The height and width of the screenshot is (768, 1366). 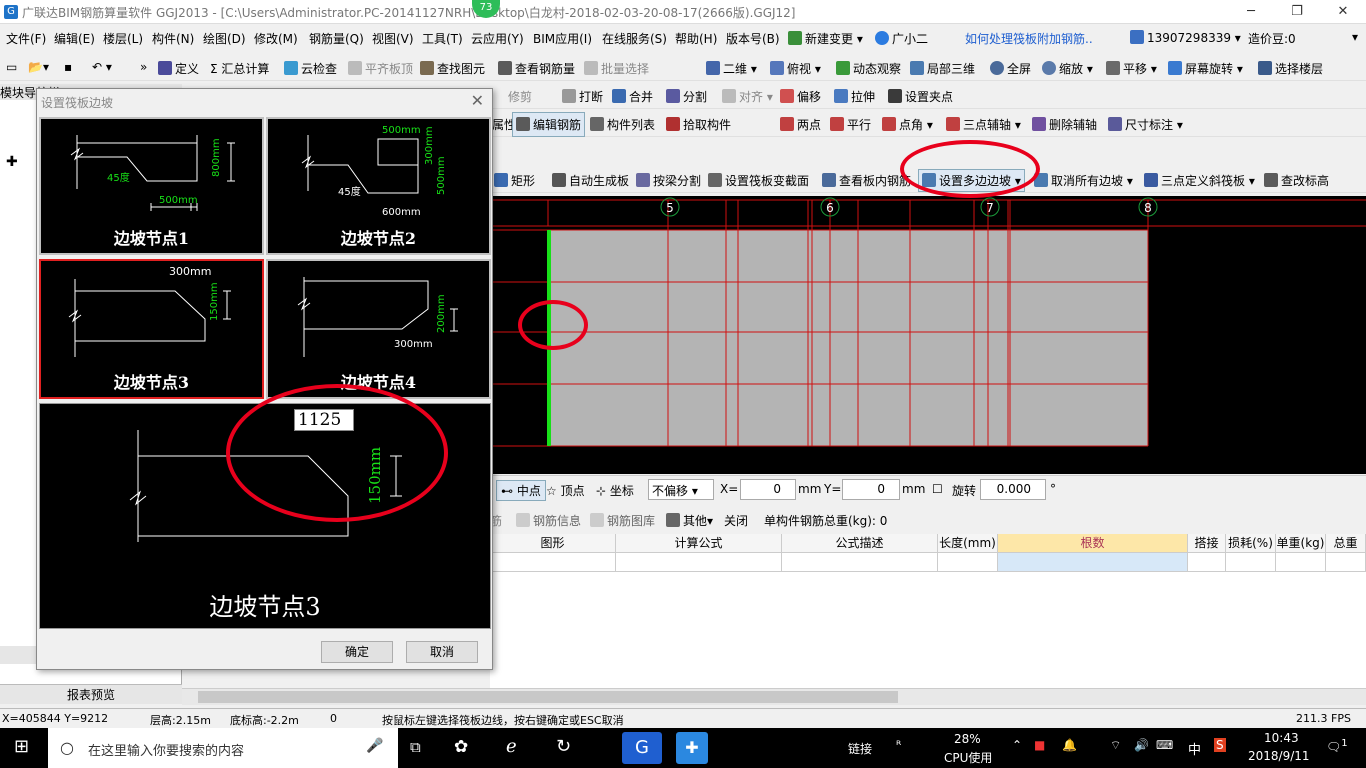 What do you see at coordinates (1067, 68) in the screenshot?
I see `zoom-dropdown: 缩放 ▾` at bounding box center [1067, 68].